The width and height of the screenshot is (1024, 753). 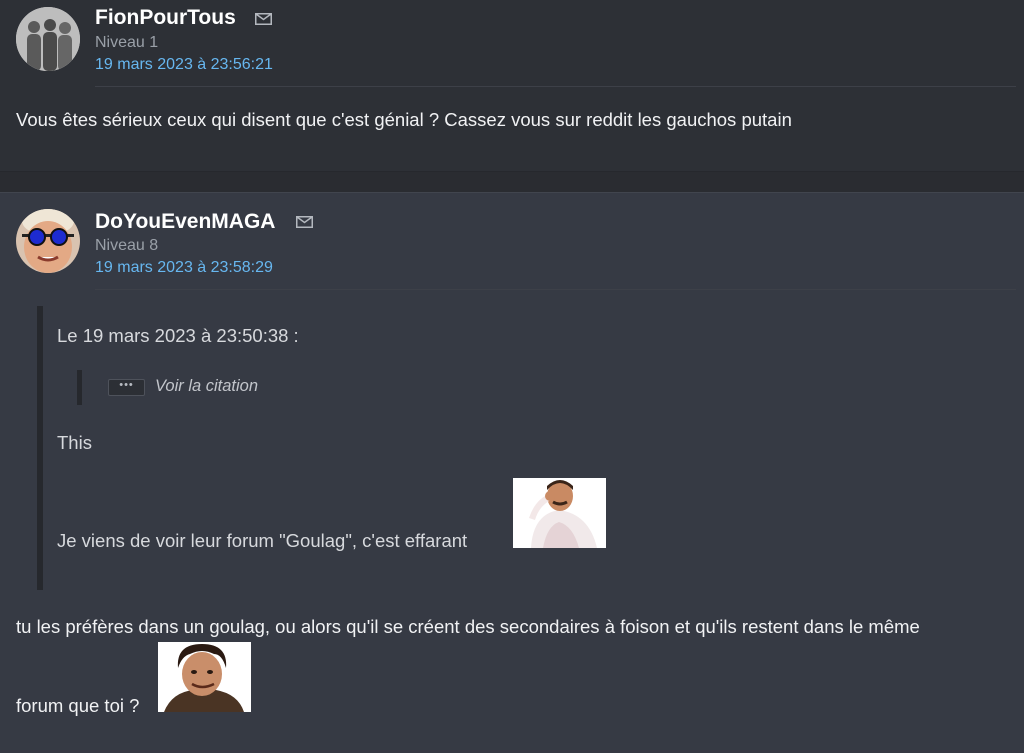 I want to click on smiling-man-sticker, so click(x=204, y=677).